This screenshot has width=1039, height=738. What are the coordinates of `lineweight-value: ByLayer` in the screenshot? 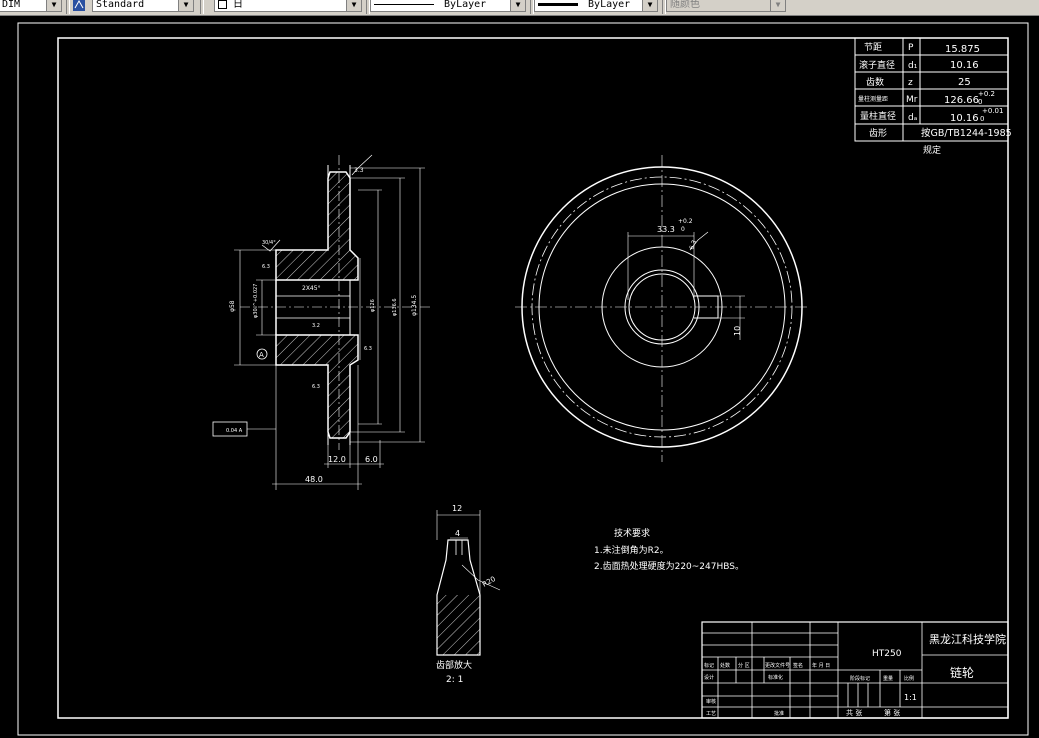 It's located at (609, 5).